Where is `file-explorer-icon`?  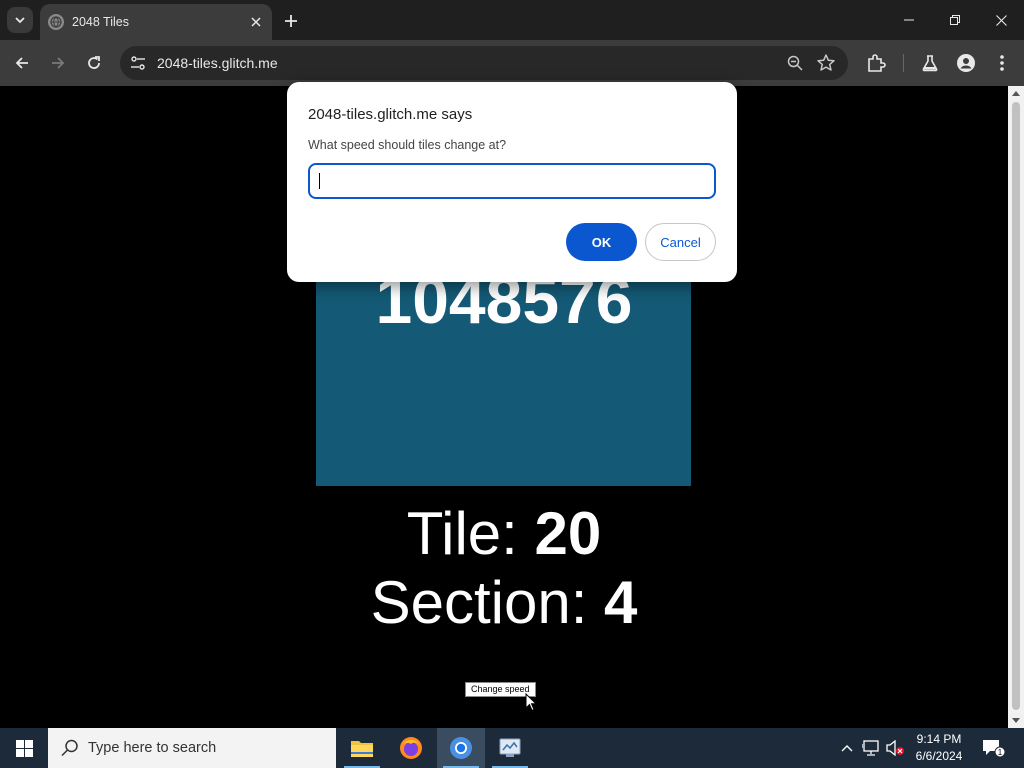 file-explorer-icon is located at coordinates (362, 748).